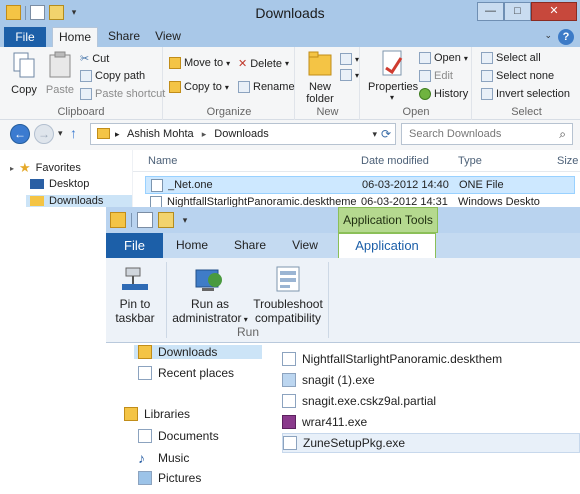  I want to click on up-arrow-icon: ↑, so click(73, 133).